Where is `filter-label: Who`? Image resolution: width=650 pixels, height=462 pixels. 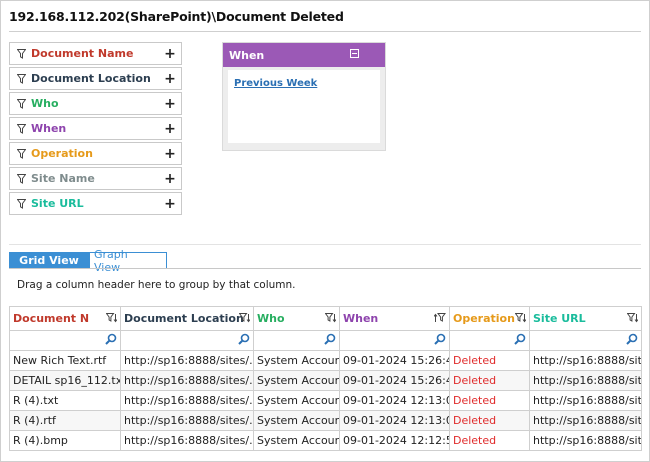 filter-label: Who is located at coordinates (45, 103).